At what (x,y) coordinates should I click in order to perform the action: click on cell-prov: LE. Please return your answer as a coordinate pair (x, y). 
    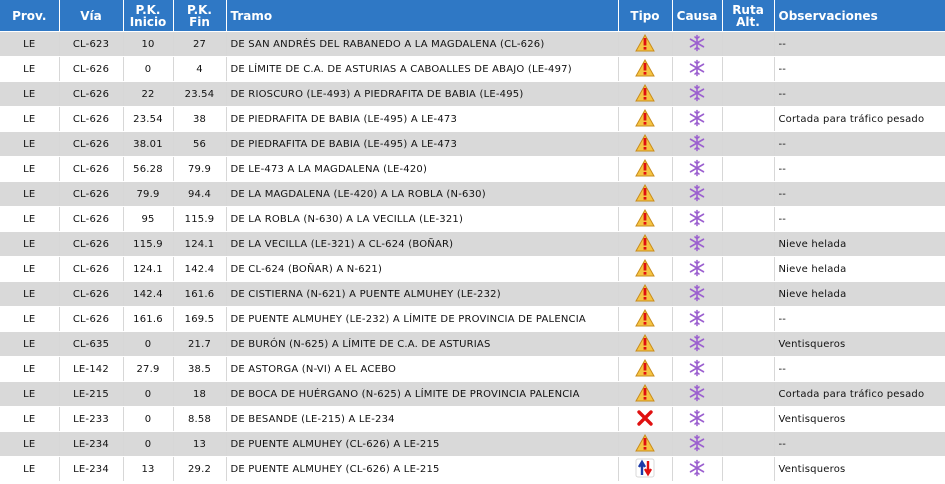
    Looking at the image, I should click on (30, 169).